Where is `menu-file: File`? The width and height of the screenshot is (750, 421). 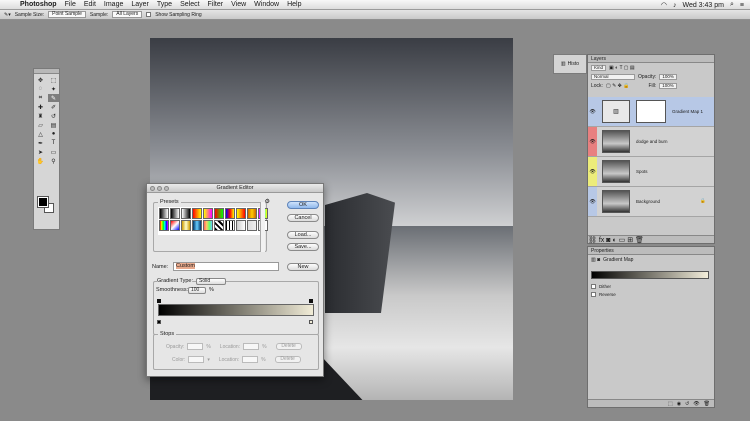 menu-file: File is located at coordinates (70, 4).